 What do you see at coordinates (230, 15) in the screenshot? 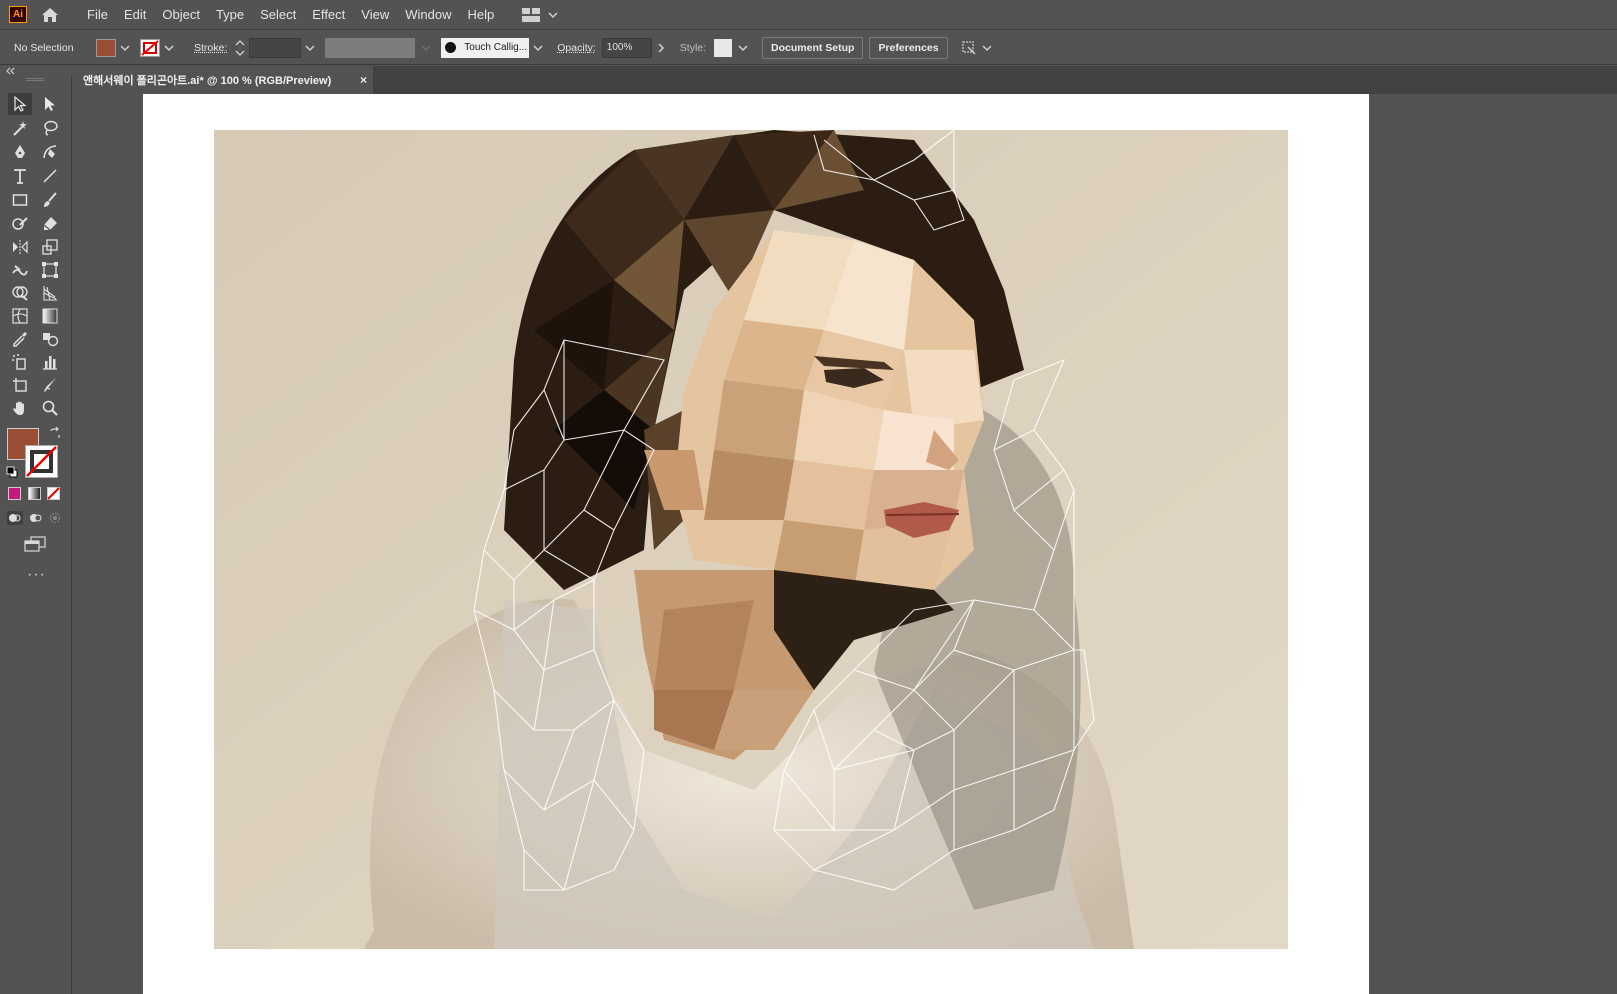
I see `menu-type: Type` at bounding box center [230, 15].